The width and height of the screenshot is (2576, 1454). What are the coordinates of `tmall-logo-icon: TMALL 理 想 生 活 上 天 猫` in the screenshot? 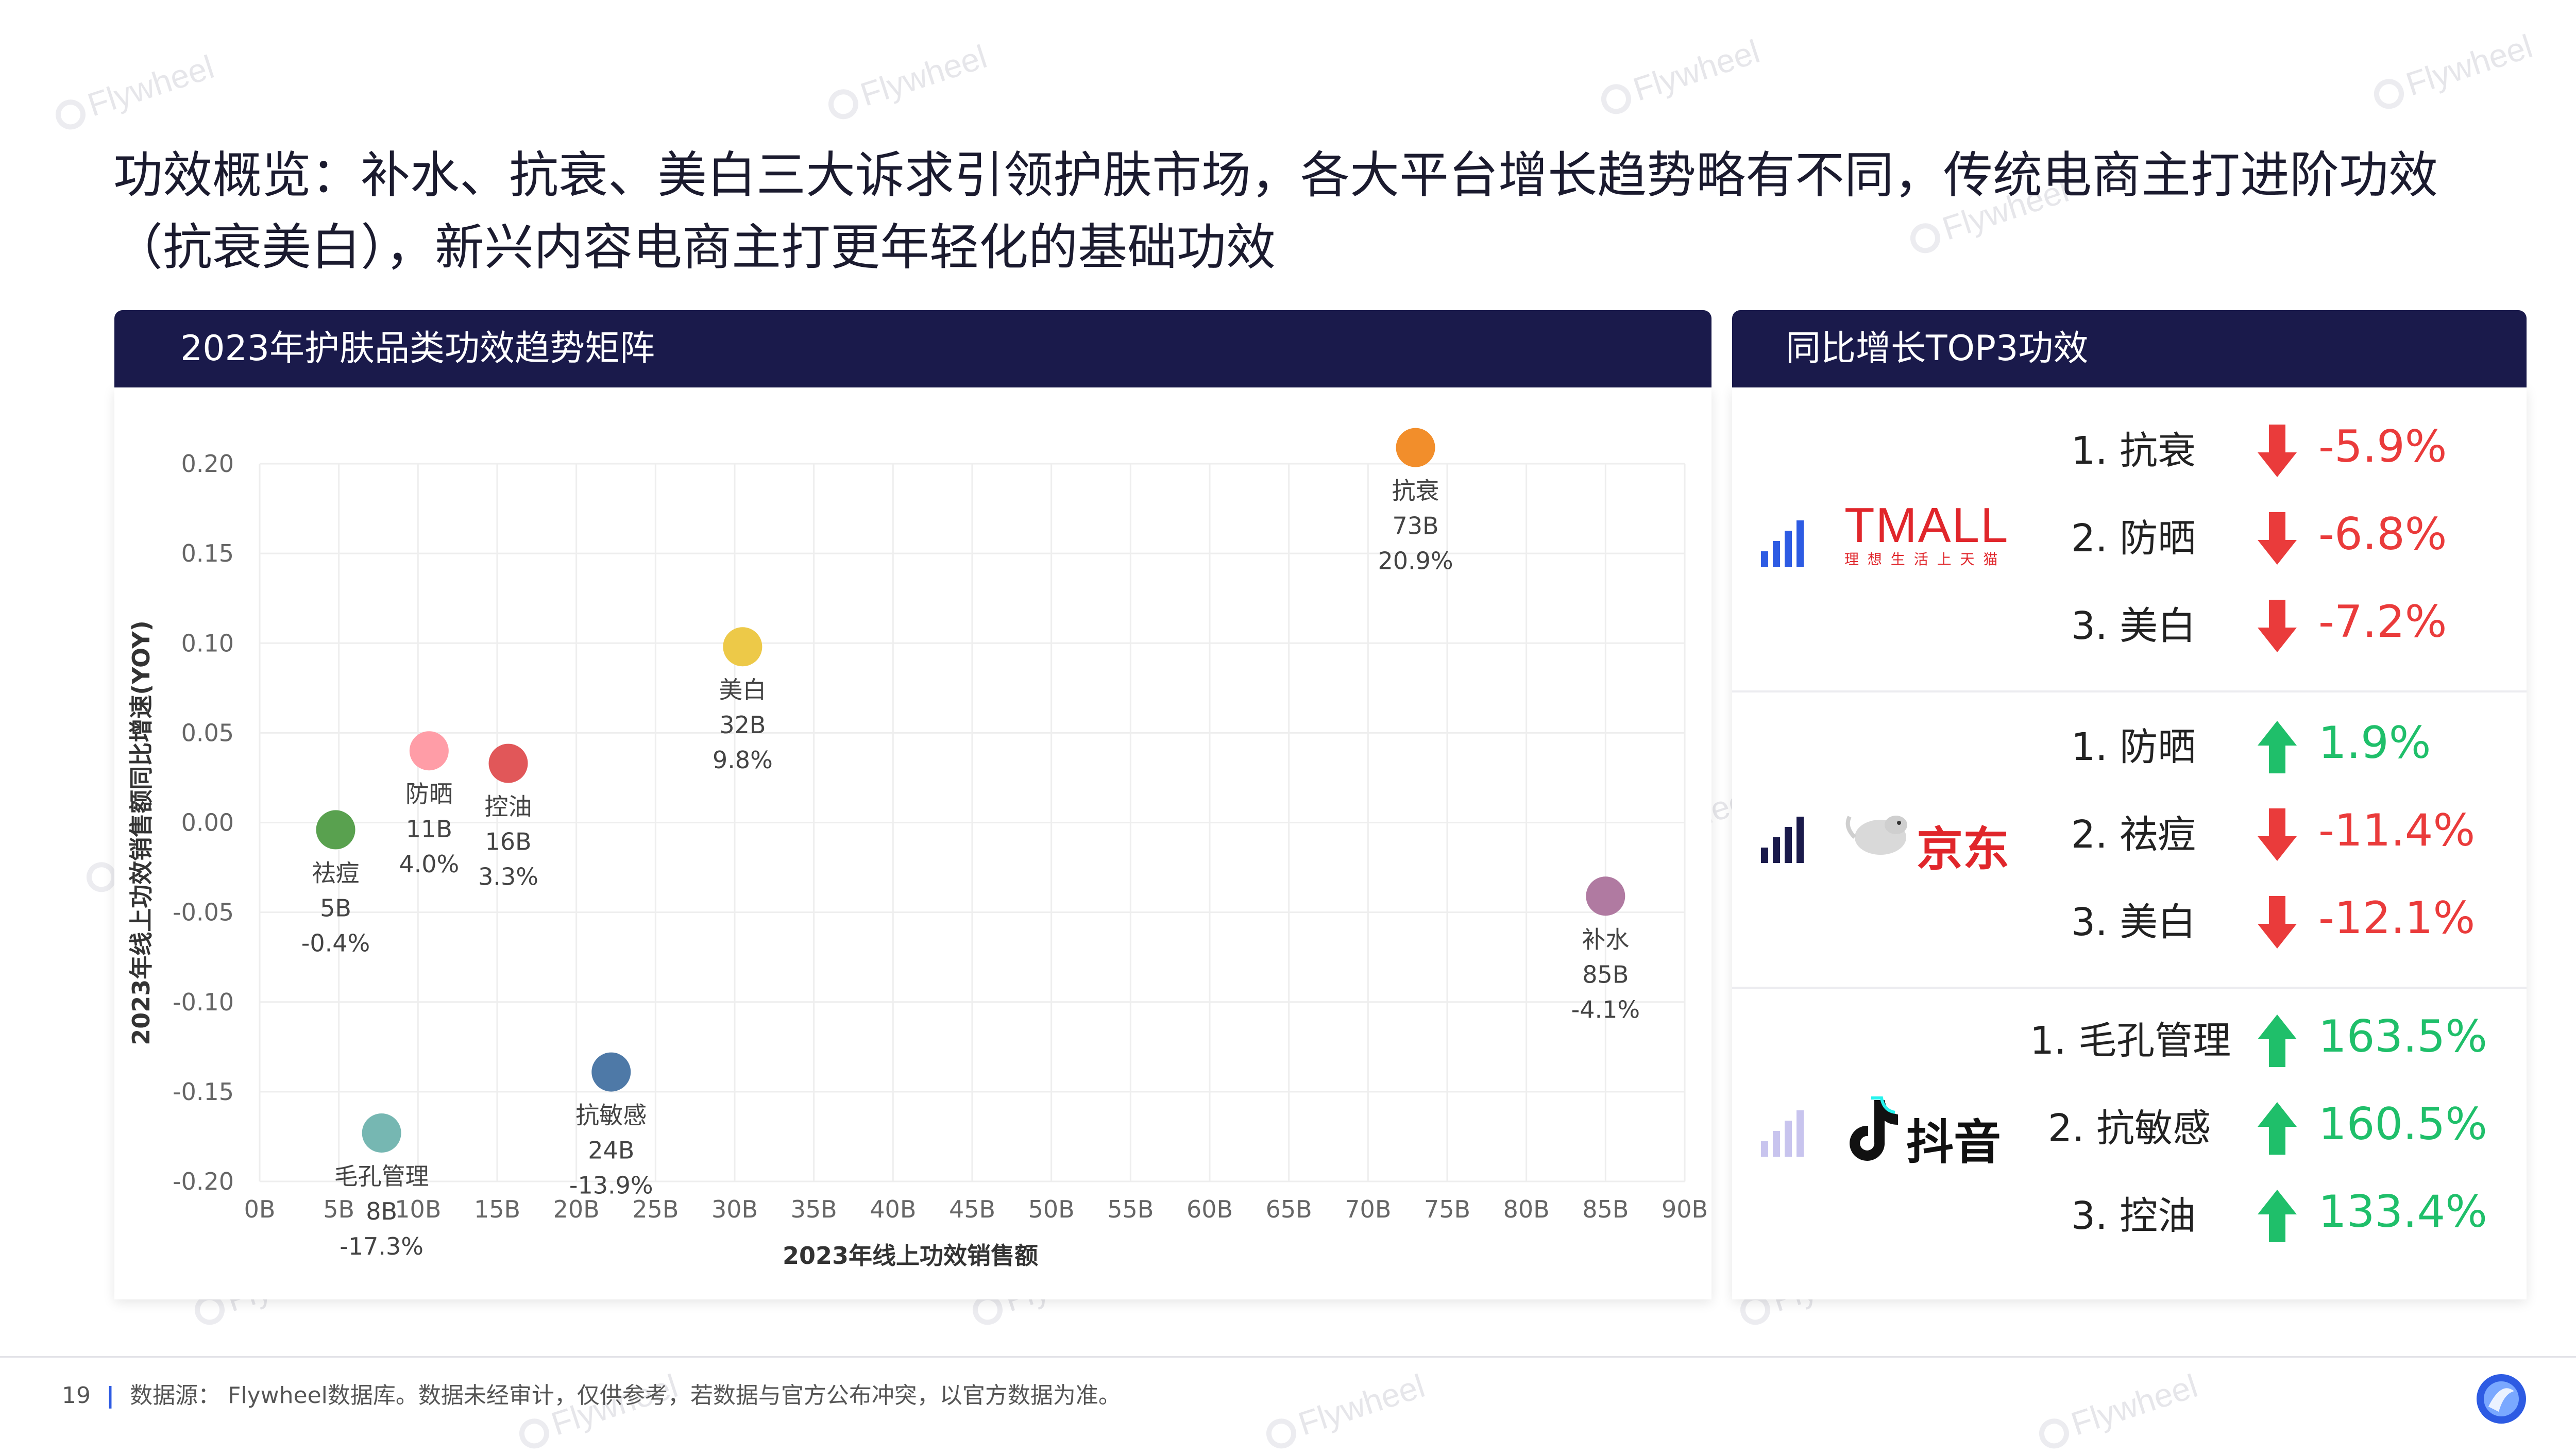 It's located at (1932, 543).